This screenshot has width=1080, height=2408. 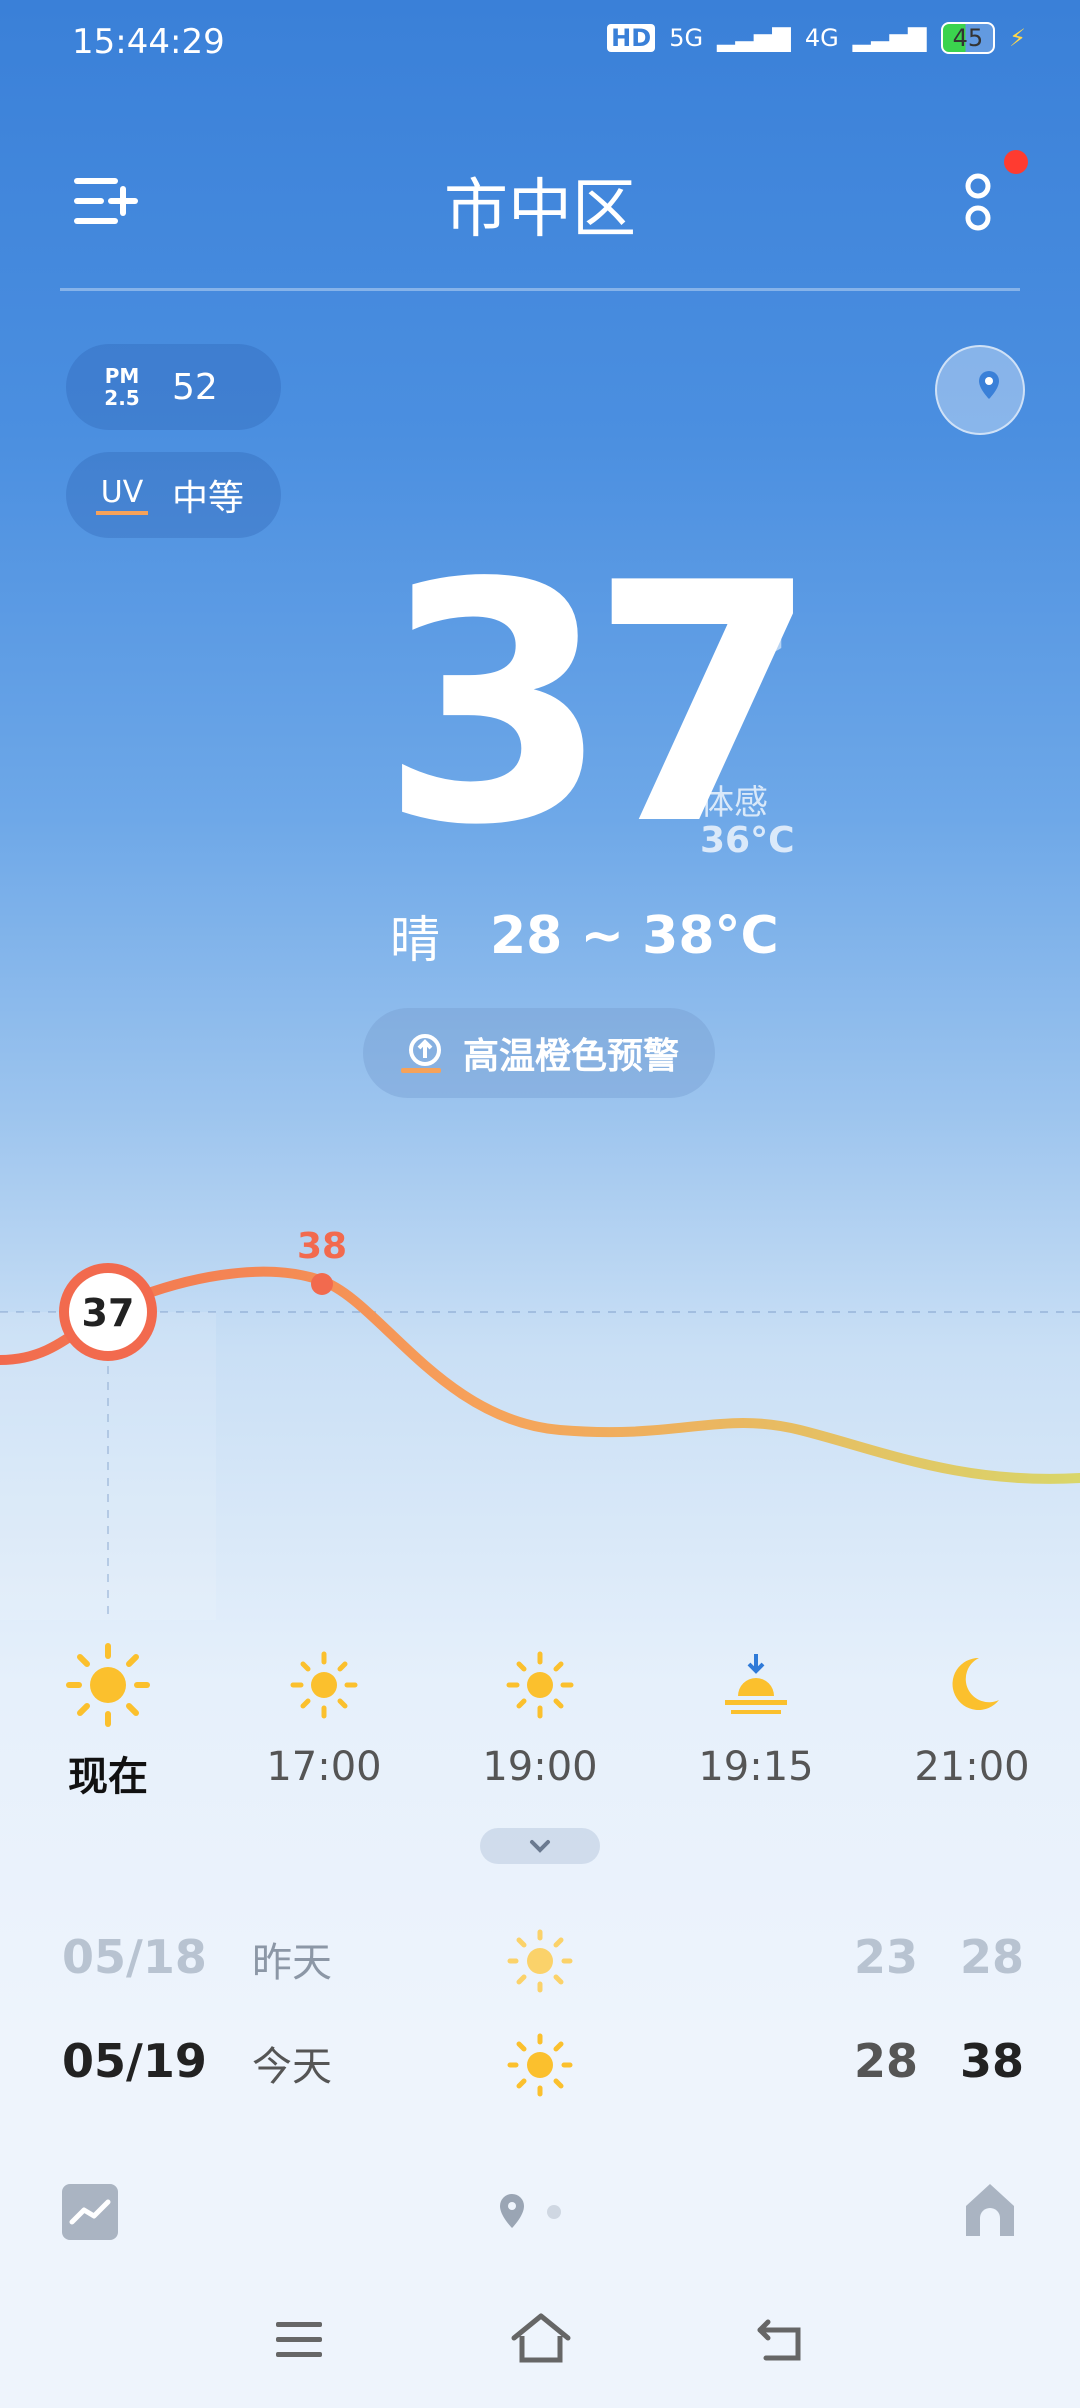 I want to click on temperature-unit: °C, so click(x=731, y=621).